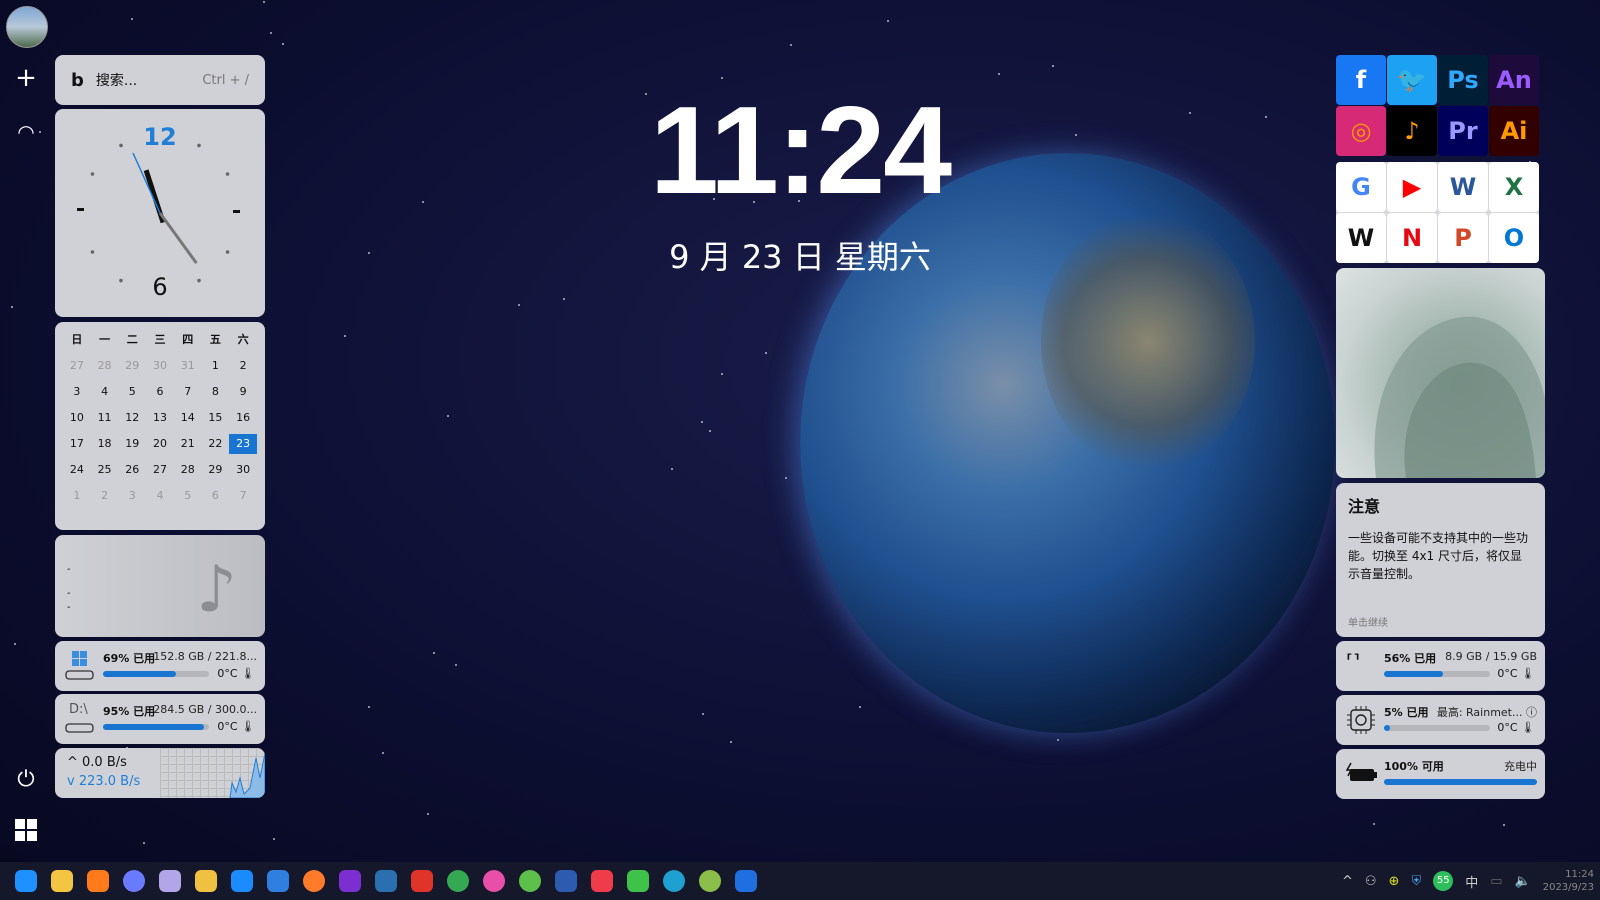 The image size is (1600, 900). What do you see at coordinates (170, 881) in the screenshot?
I see `taskbar-app-save` at bounding box center [170, 881].